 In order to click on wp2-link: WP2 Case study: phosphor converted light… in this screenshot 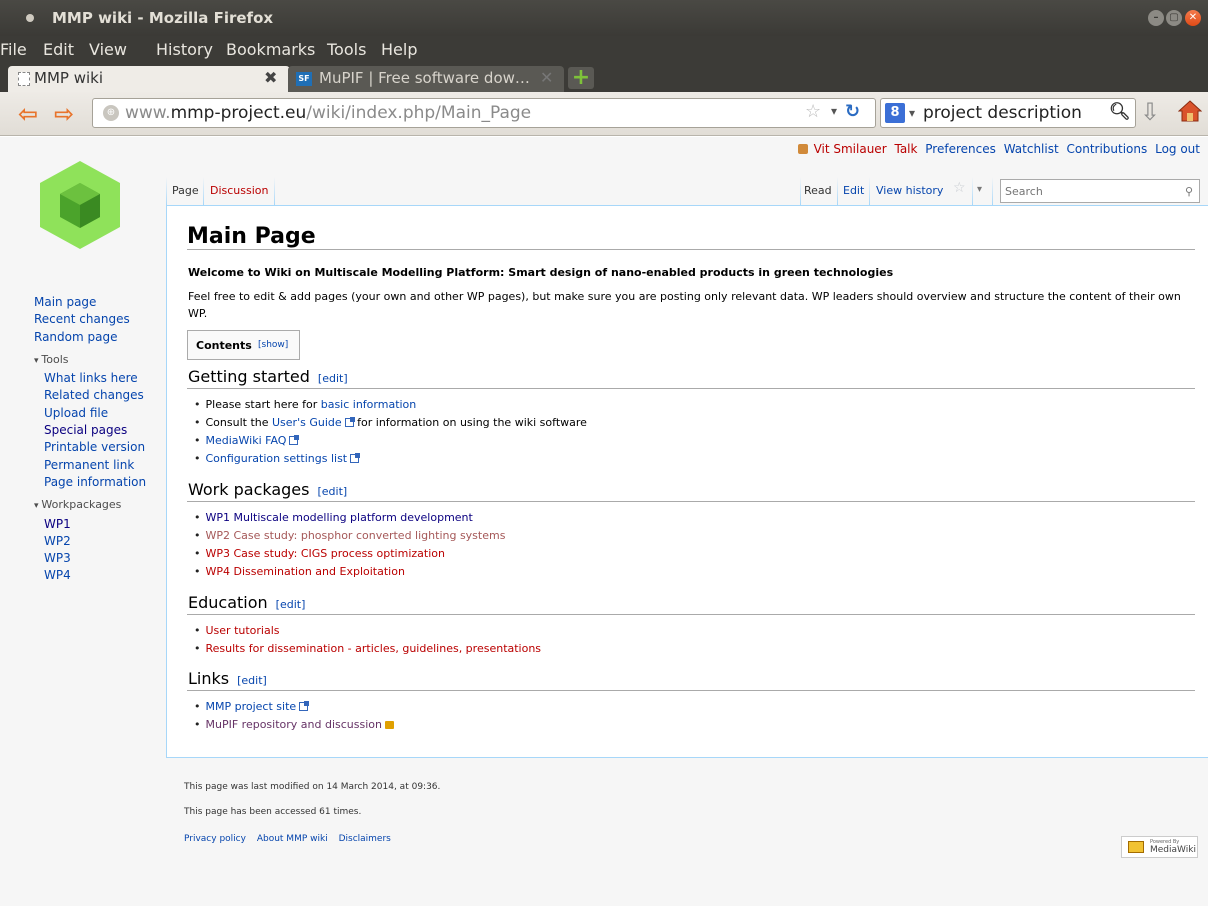, I will do `click(356, 535)`.